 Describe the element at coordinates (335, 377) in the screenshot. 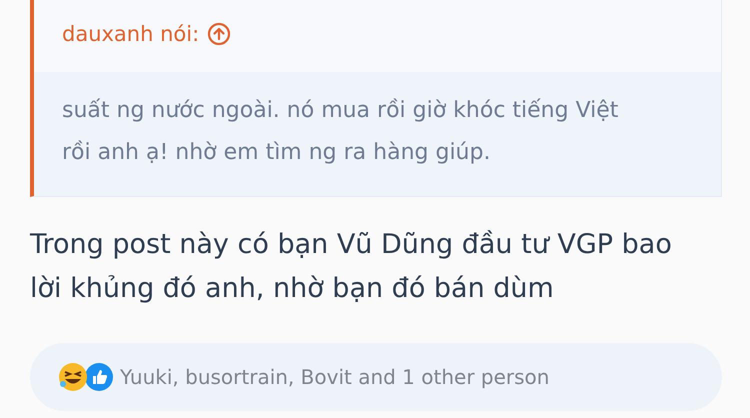

I see `reactions-text: Yuuki, busortrain, Bovit and 1 other person` at that location.